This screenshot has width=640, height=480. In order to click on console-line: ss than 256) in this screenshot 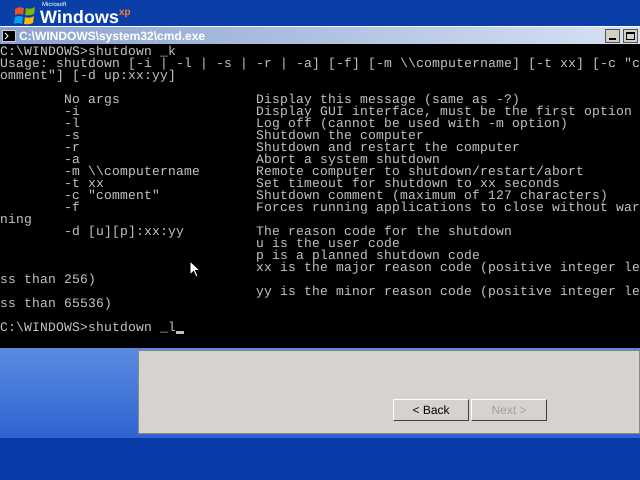, I will do `click(48, 280)`.